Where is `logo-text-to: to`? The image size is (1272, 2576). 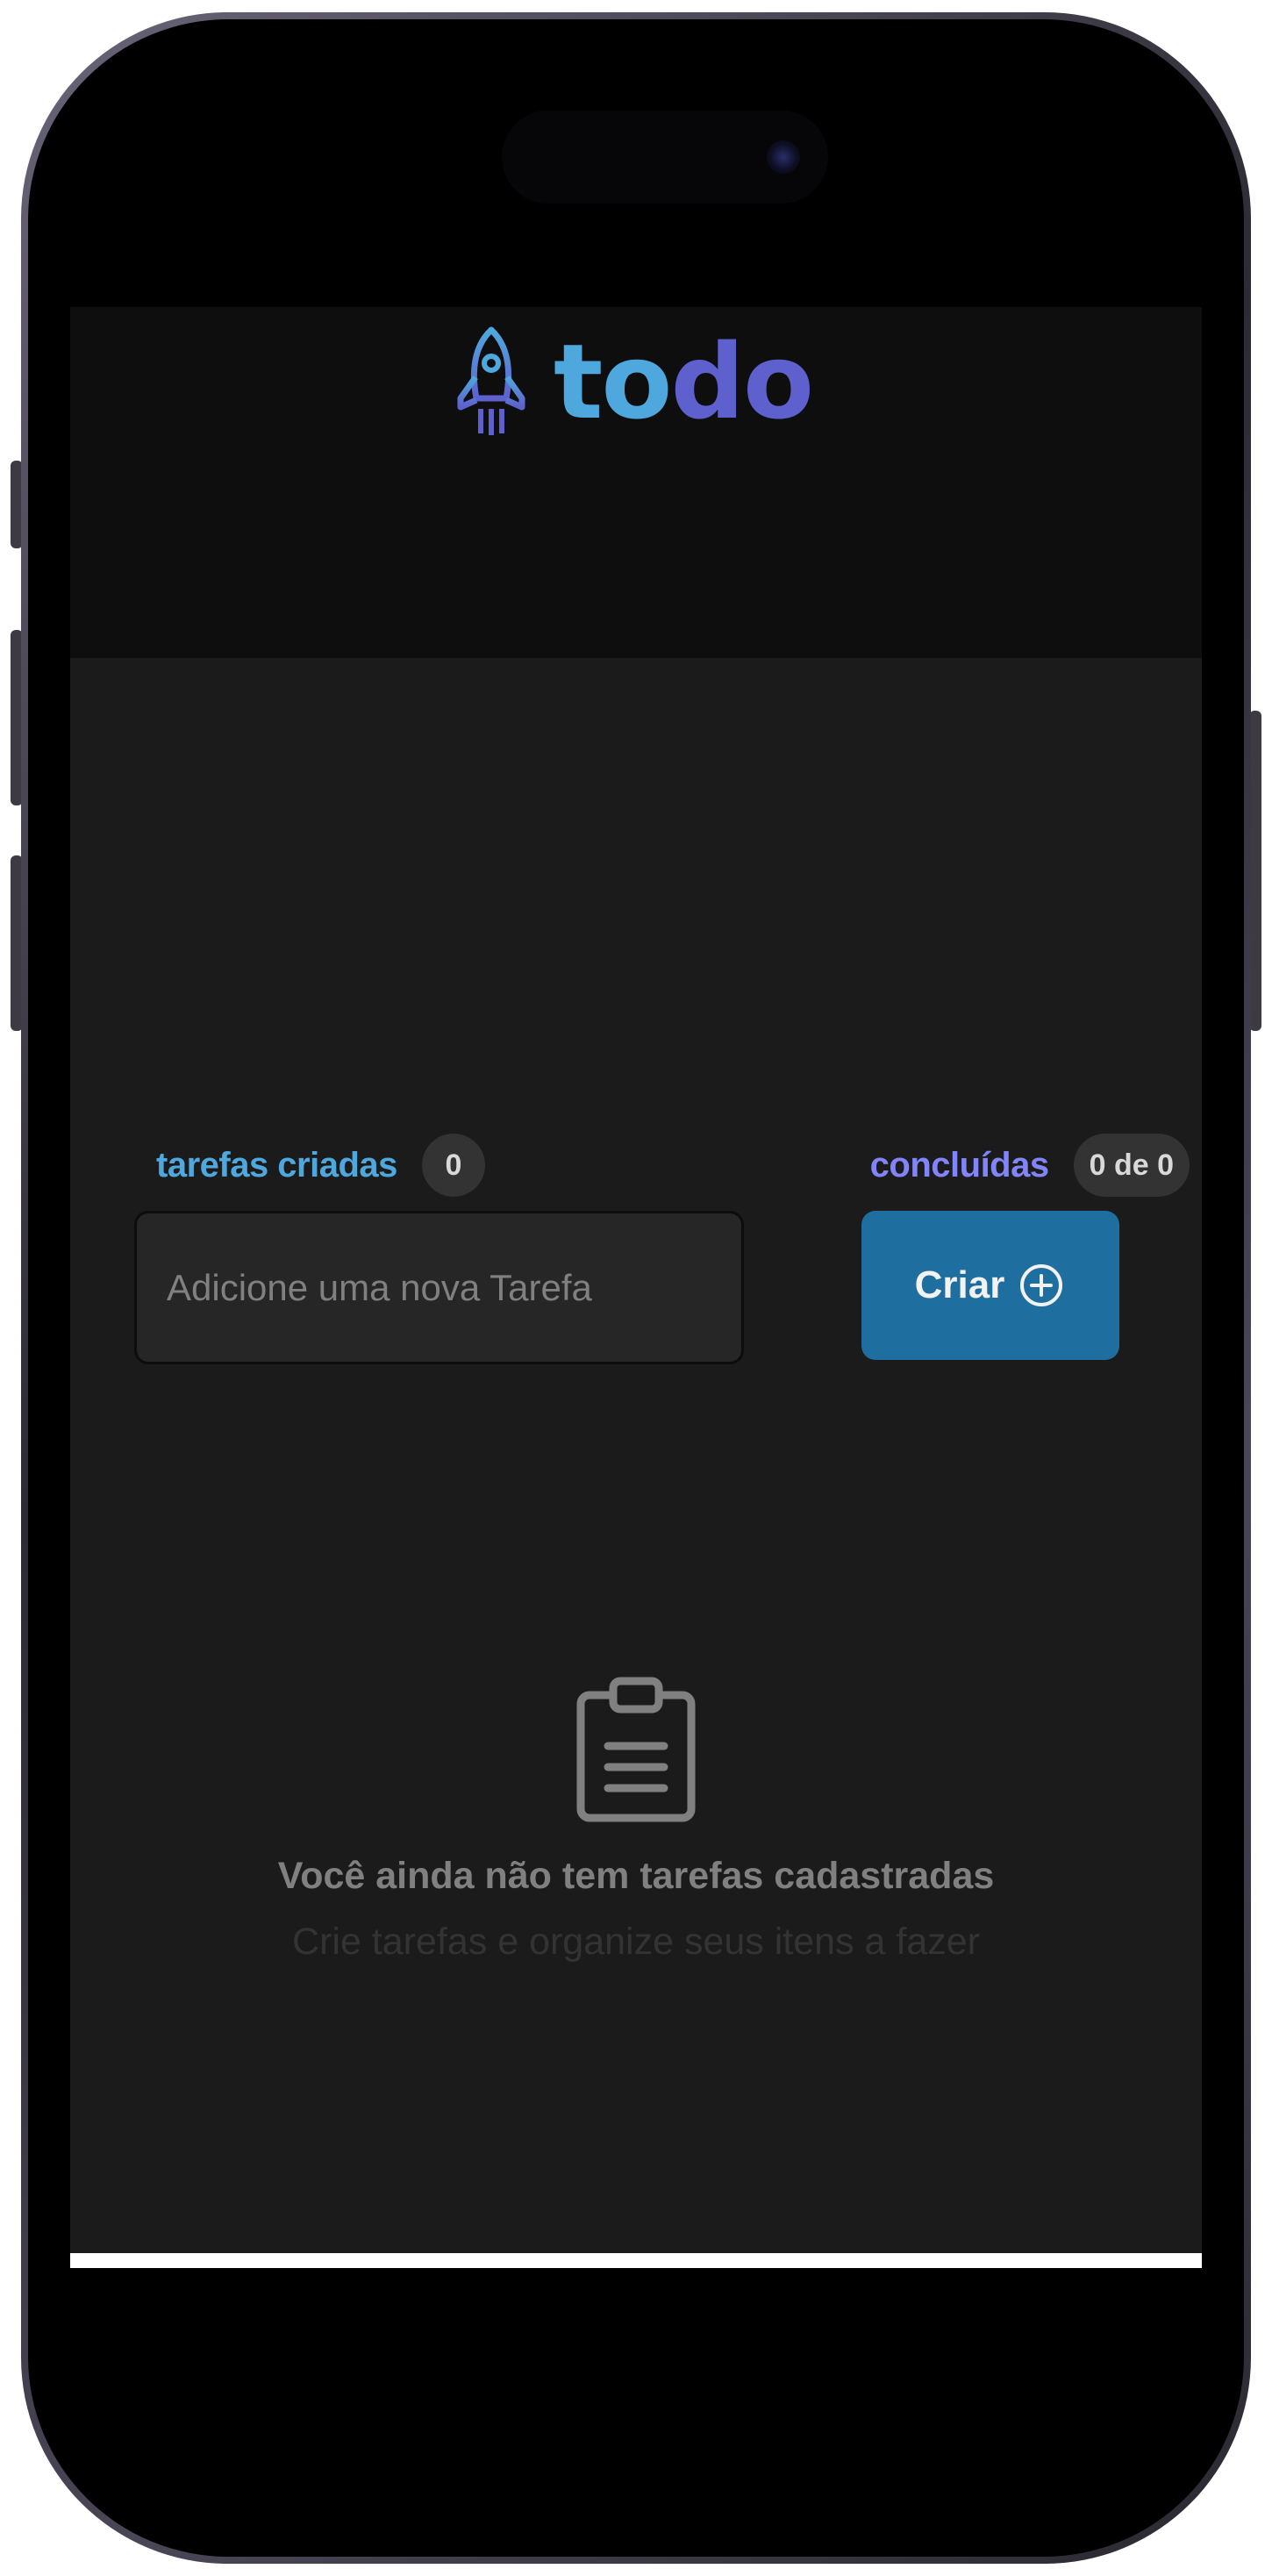 logo-text-to: to is located at coordinates (613, 381).